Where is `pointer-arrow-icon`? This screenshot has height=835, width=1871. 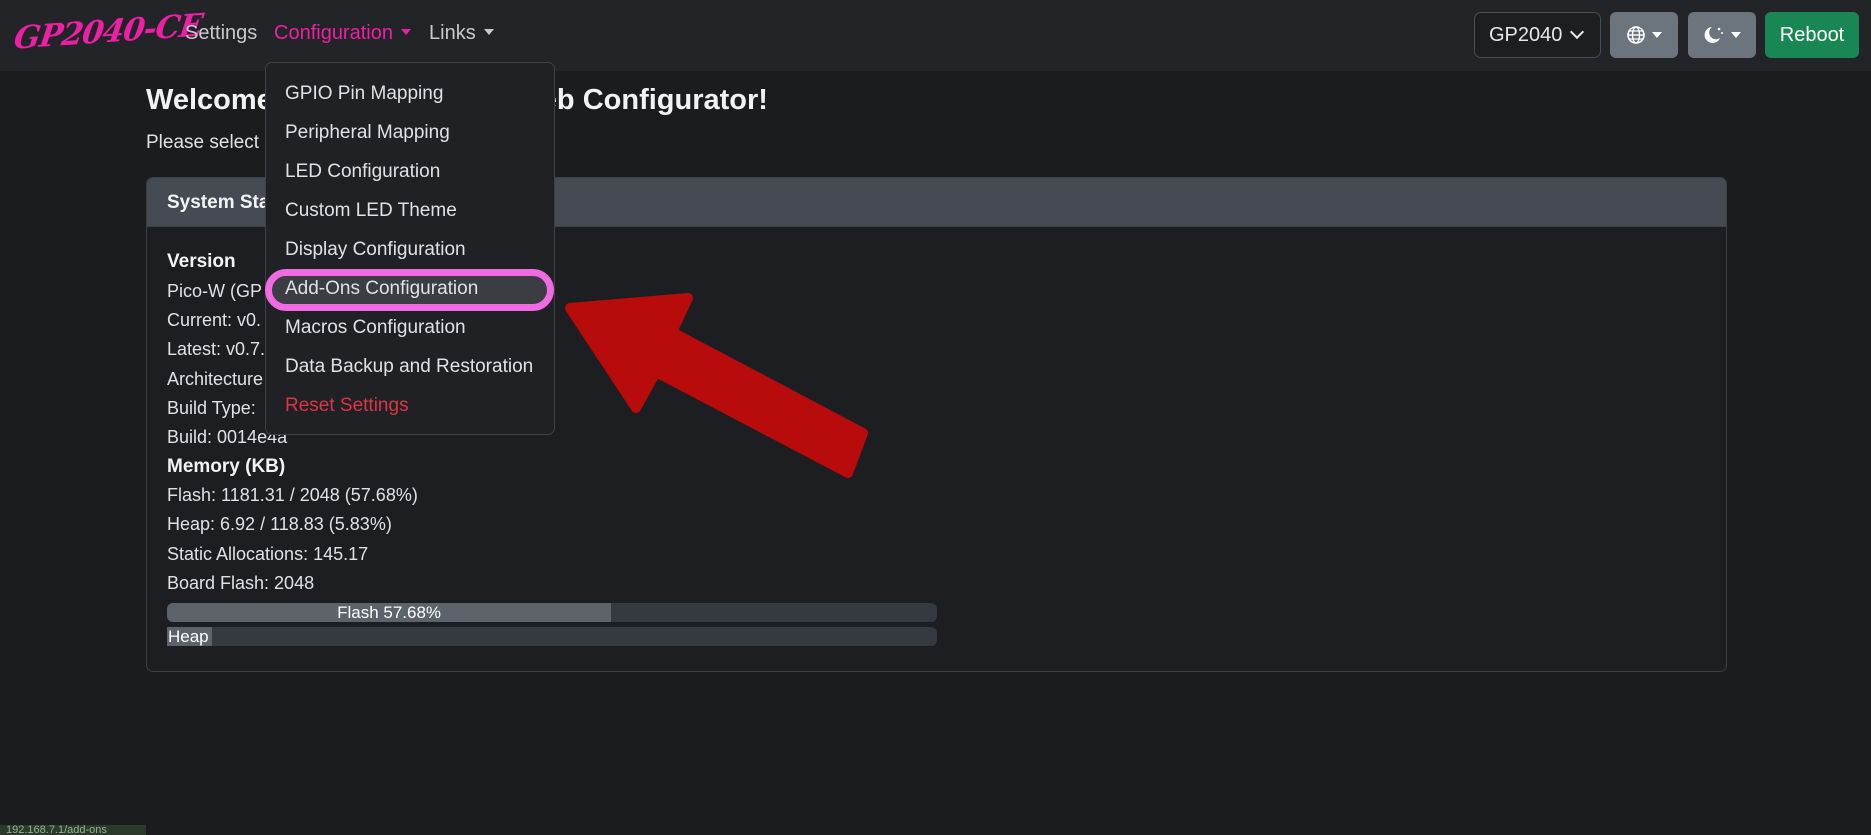 pointer-arrow-icon is located at coordinates (716, 385).